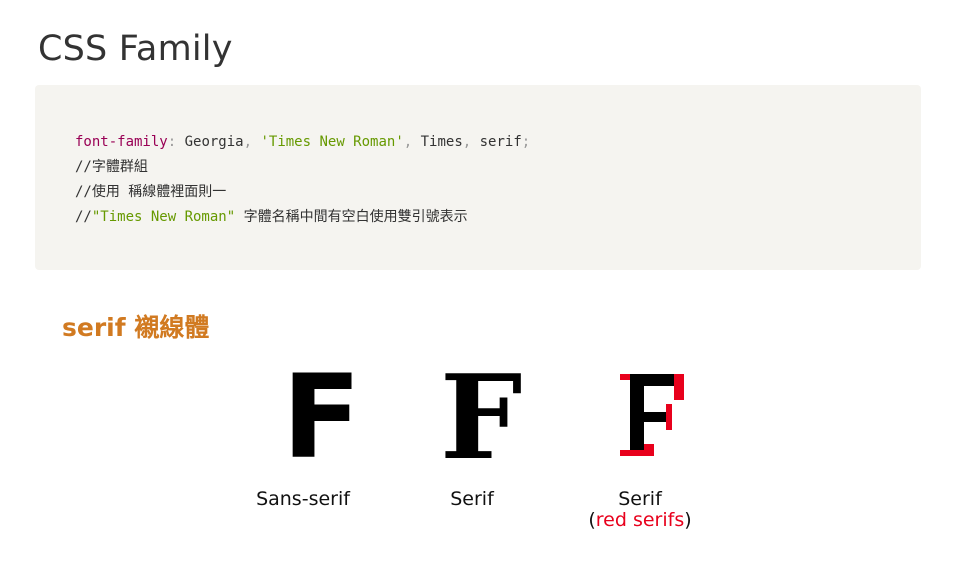 The image size is (961, 576). Describe the element at coordinates (322, 417) in the screenshot. I see `sans-serif-glyph: F` at that location.